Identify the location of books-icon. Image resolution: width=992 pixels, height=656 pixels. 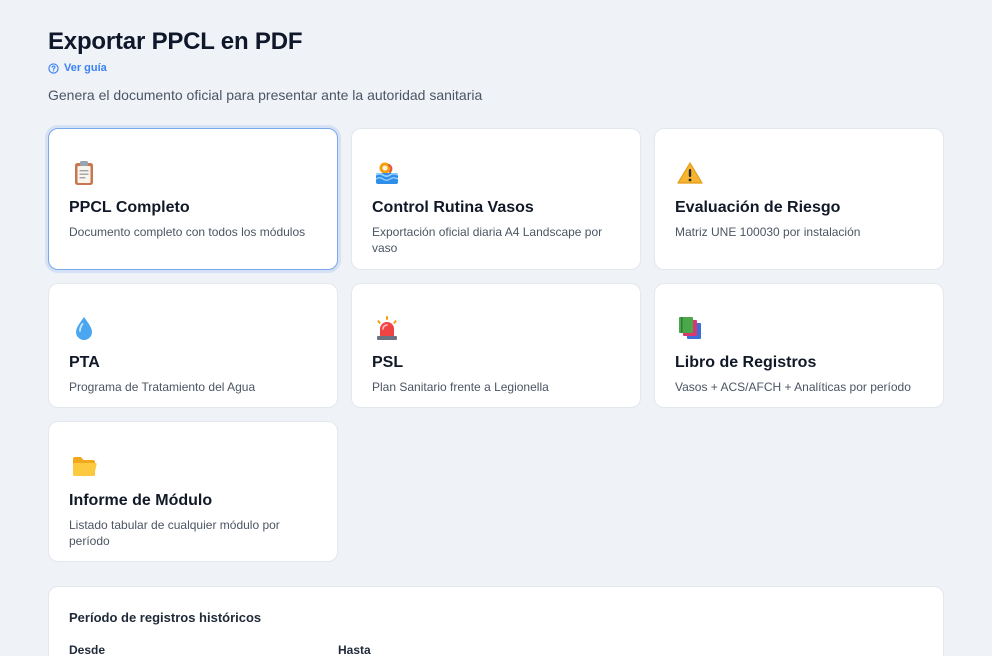
(690, 328).